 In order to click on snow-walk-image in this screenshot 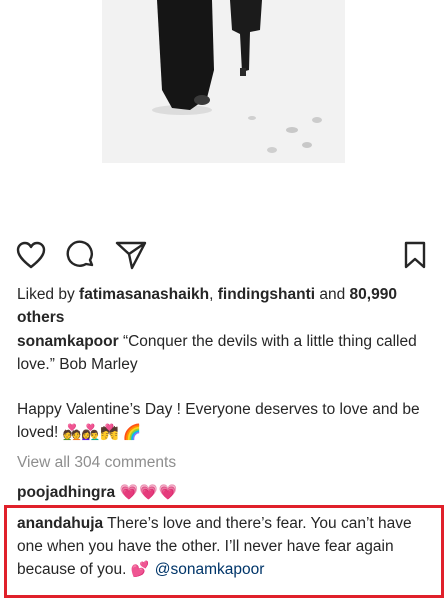, I will do `click(223, 81)`.